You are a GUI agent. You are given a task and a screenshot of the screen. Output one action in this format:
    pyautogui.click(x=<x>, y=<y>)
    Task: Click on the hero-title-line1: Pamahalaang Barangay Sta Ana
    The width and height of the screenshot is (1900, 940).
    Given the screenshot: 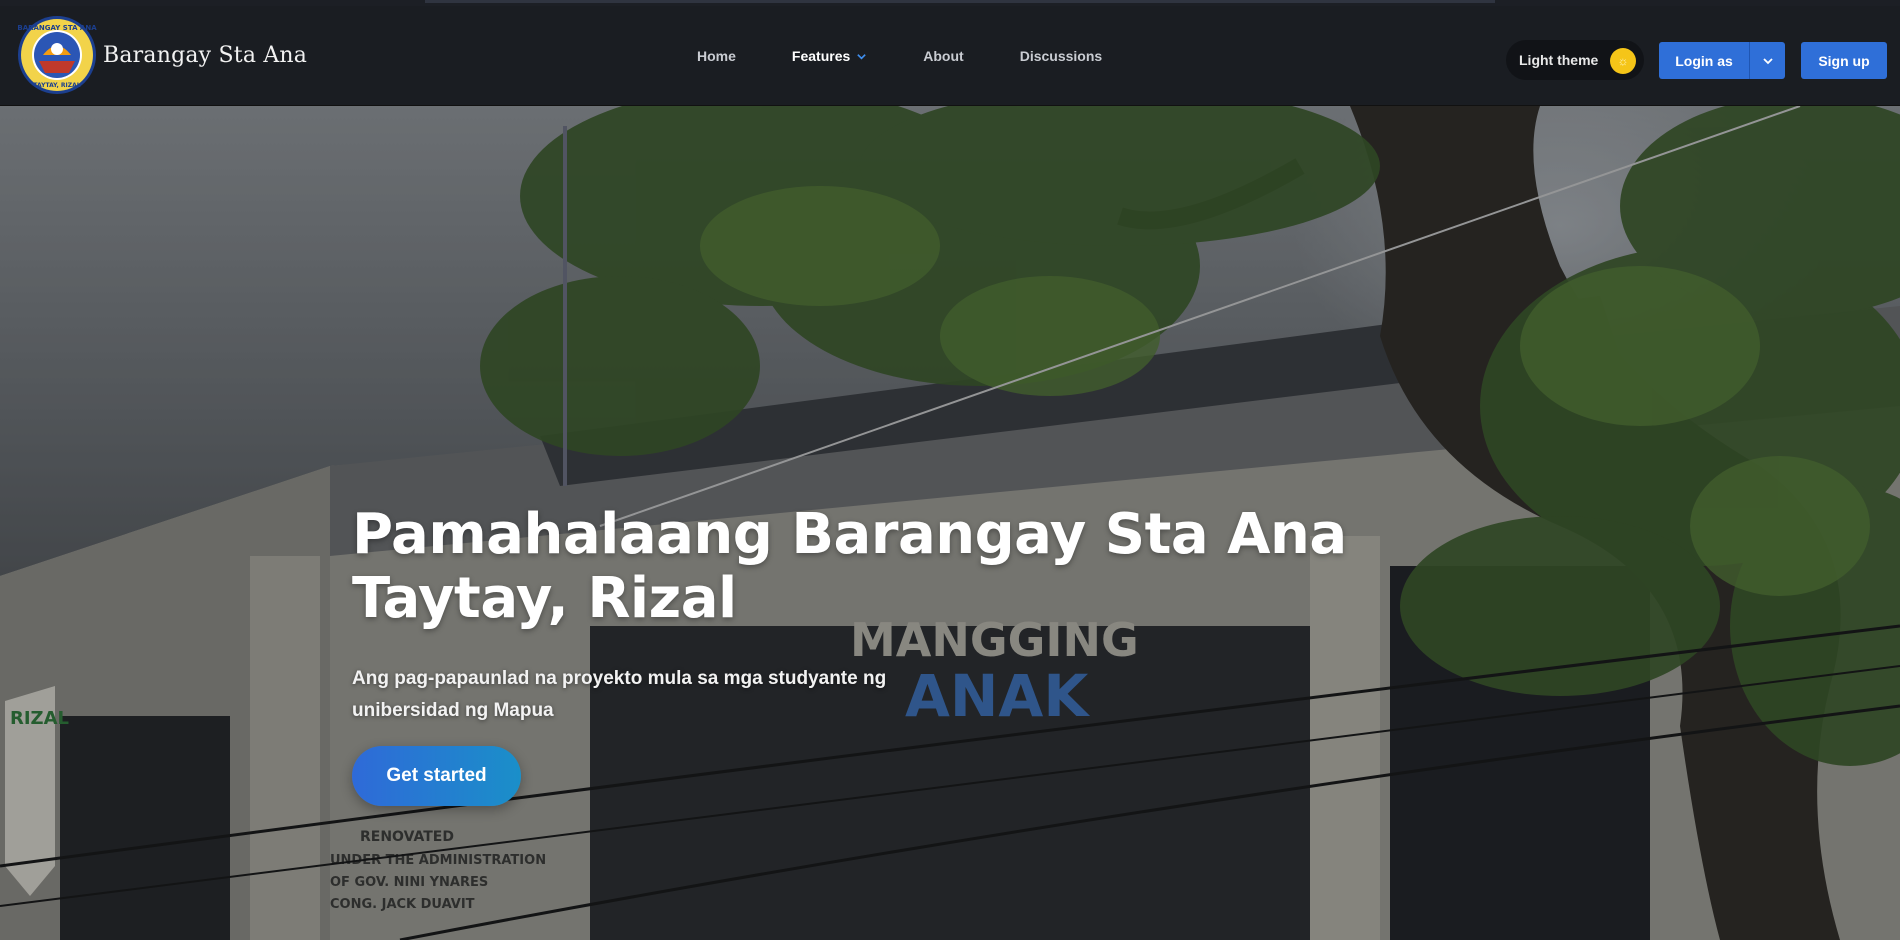 What is the action you would take?
    pyautogui.click(x=849, y=534)
    